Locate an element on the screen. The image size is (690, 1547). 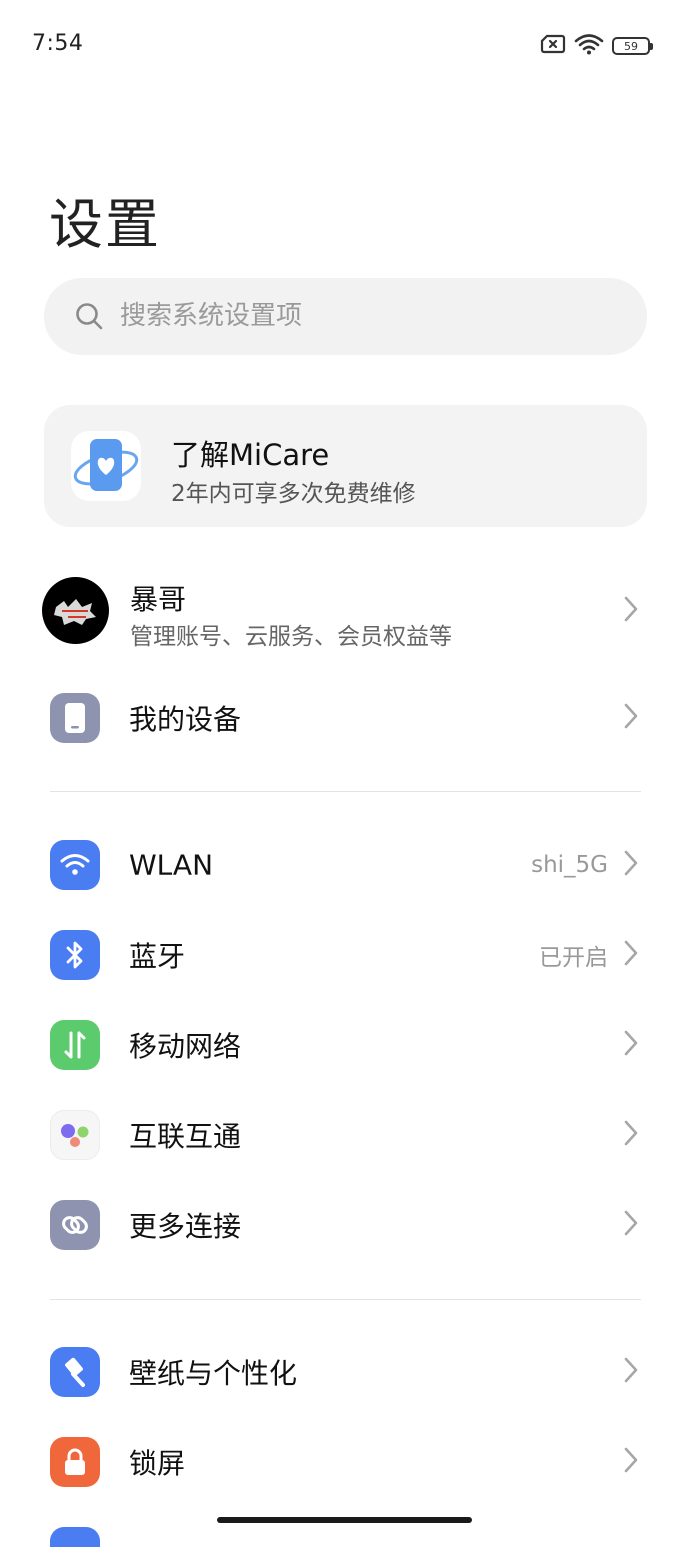
item-label: 蓝牙 is located at coordinates (157, 956).